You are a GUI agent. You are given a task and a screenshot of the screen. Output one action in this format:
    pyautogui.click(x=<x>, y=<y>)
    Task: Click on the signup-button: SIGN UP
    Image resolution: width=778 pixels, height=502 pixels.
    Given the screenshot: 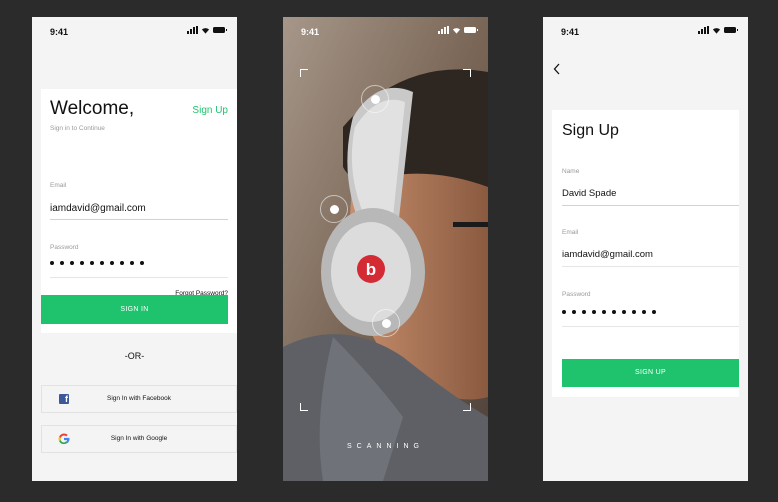 What is the action you would take?
    pyautogui.click(x=650, y=373)
    